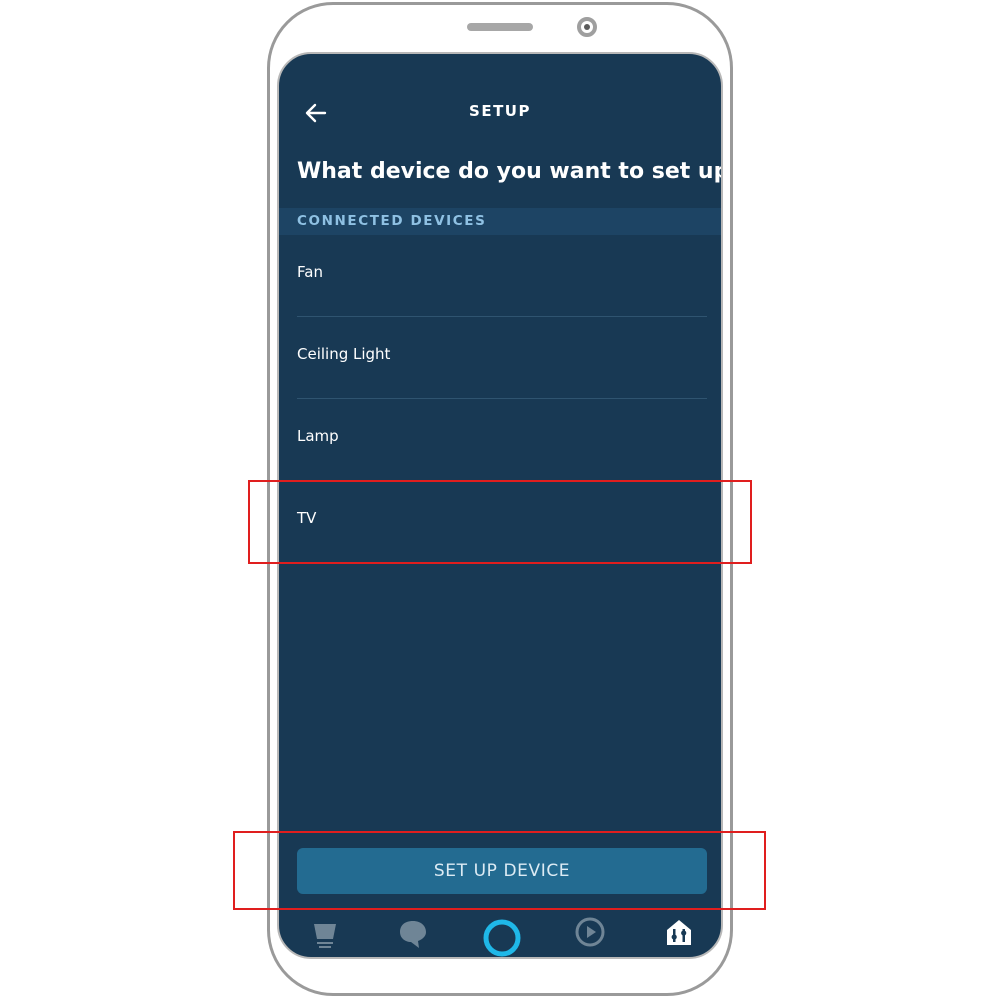 This screenshot has width=1000, height=1000. Describe the element at coordinates (510, 171) in the screenshot. I see `setup-question: What device do you want to set up?` at that location.